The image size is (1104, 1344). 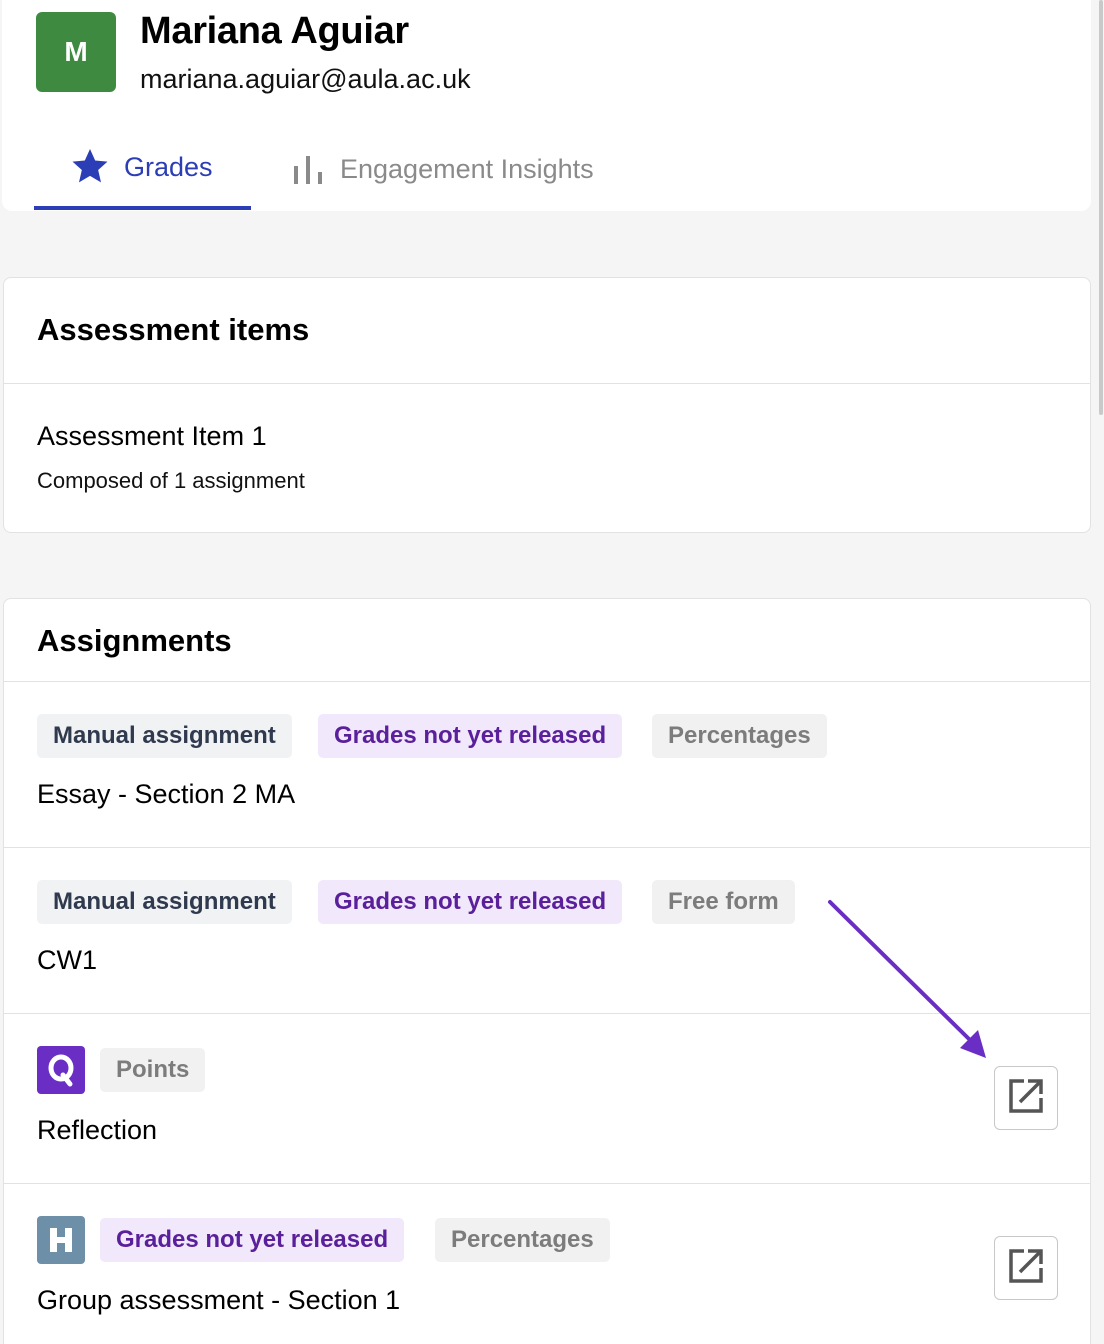 What do you see at coordinates (134, 640) in the screenshot?
I see `assignments-heading: Assignments` at bounding box center [134, 640].